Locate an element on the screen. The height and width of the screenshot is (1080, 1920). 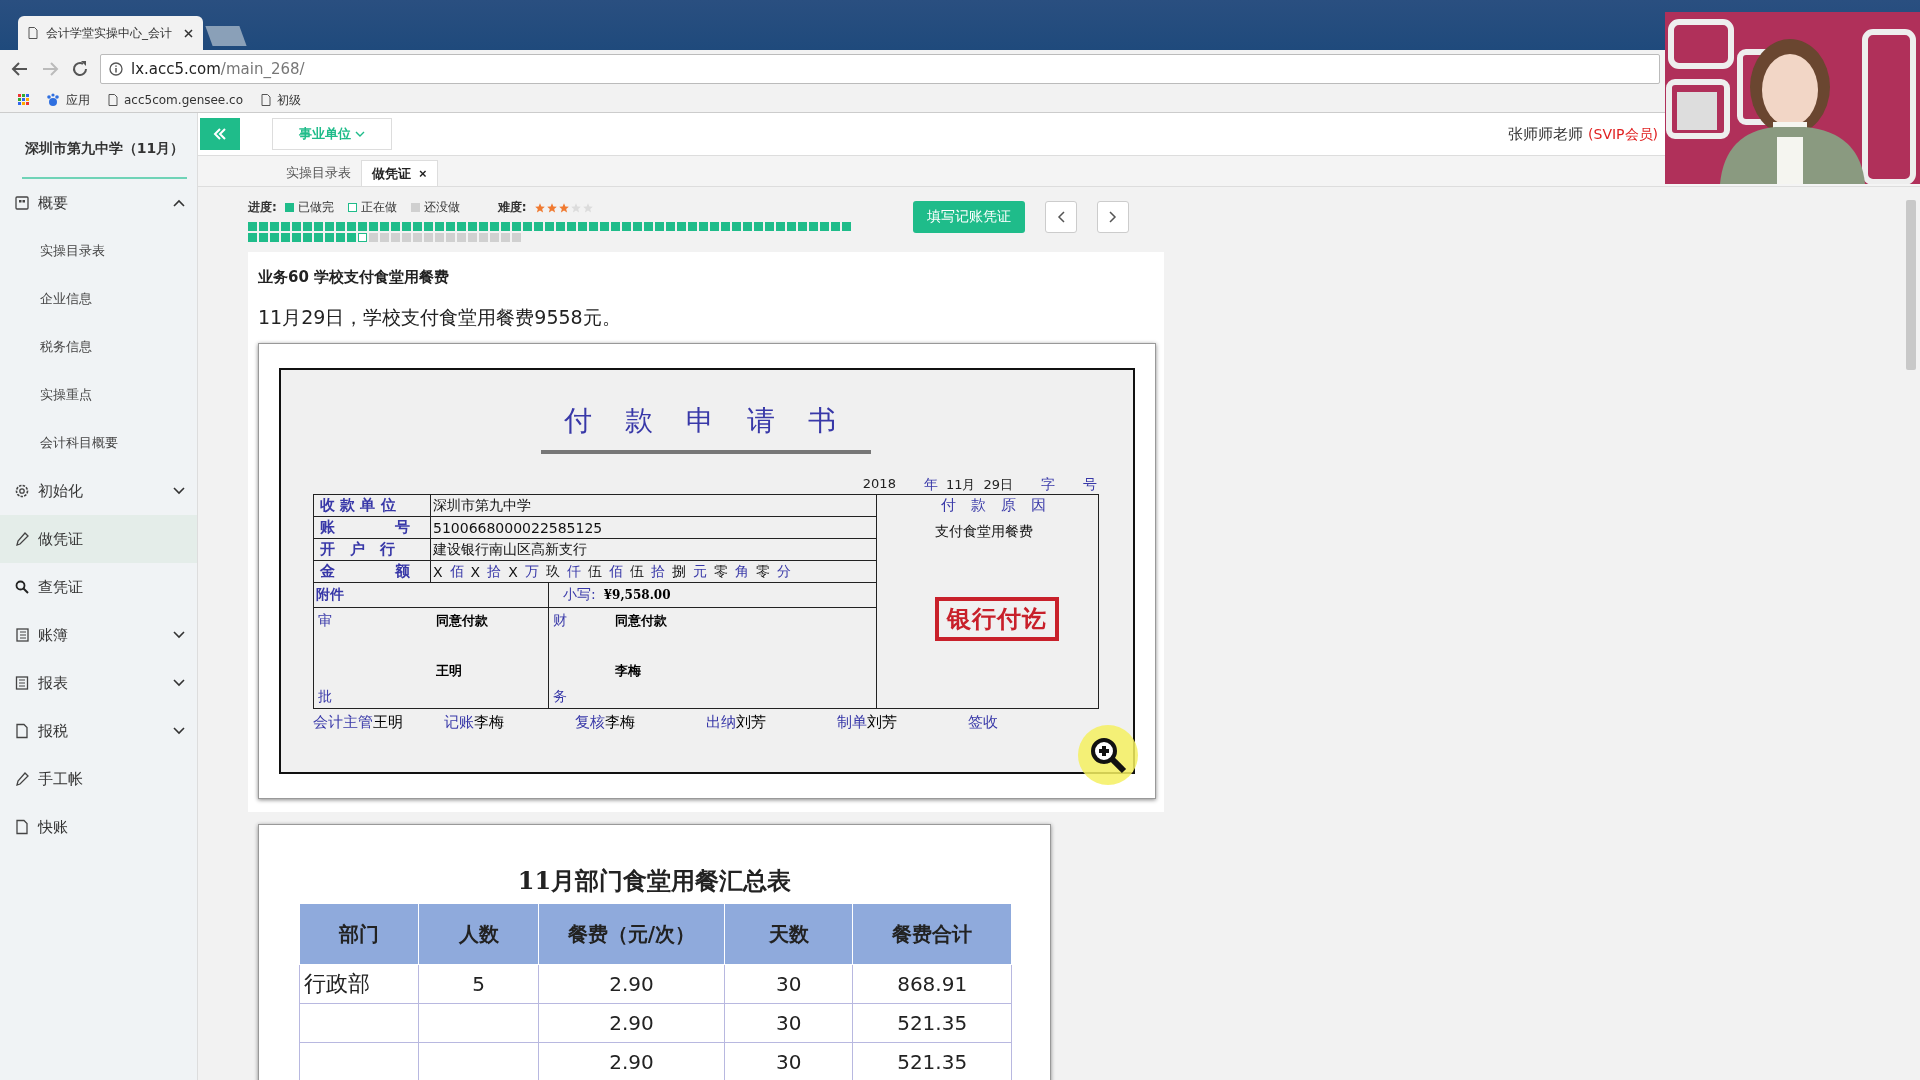
sidebar-subitem: 企业信息 is located at coordinates (98, 299).